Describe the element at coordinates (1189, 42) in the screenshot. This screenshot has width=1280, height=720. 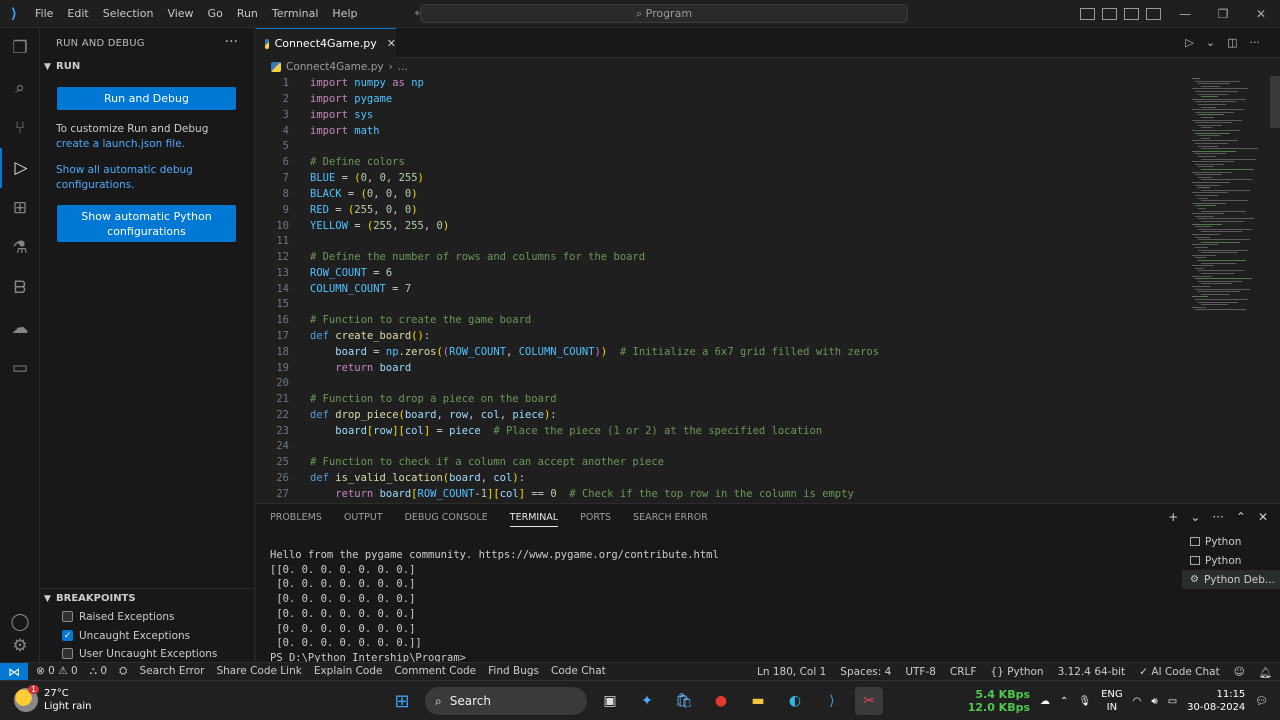
I see `run-python-file-icon: ▷` at that location.